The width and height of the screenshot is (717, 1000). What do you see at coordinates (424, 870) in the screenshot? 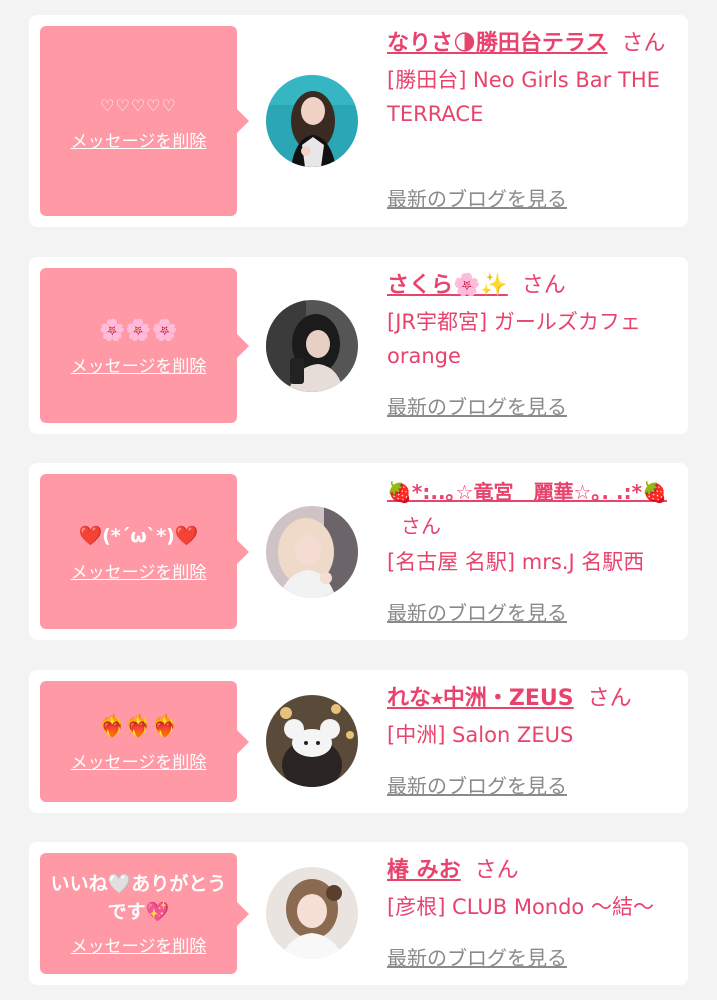
I see `girl-name-link: 椿 みお` at bounding box center [424, 870].